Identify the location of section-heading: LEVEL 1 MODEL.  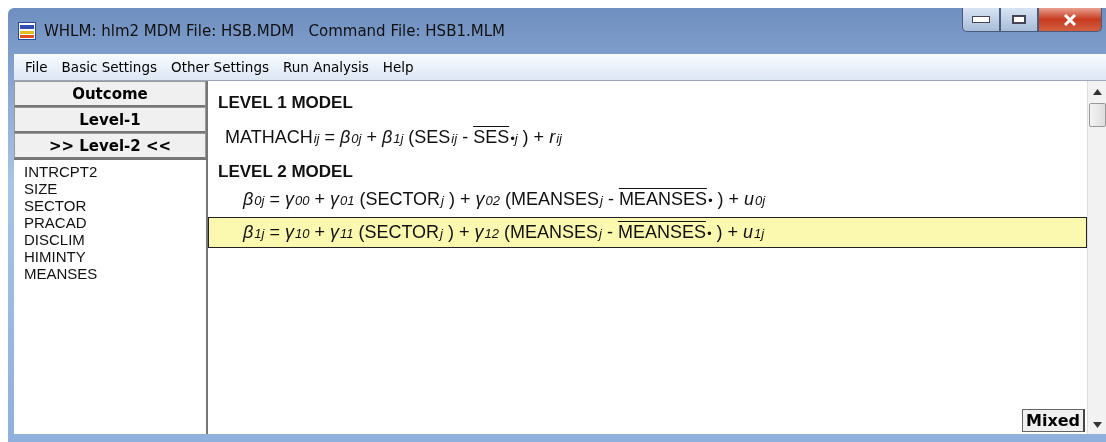
(286, 103).